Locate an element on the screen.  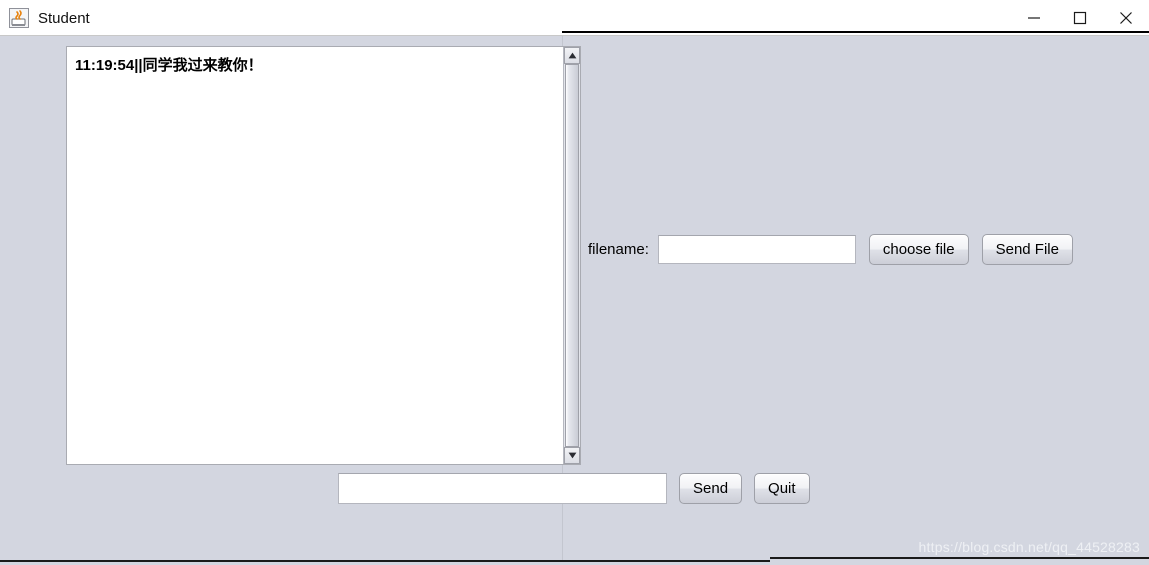
close-icon is located at coordinates (1126, 18).